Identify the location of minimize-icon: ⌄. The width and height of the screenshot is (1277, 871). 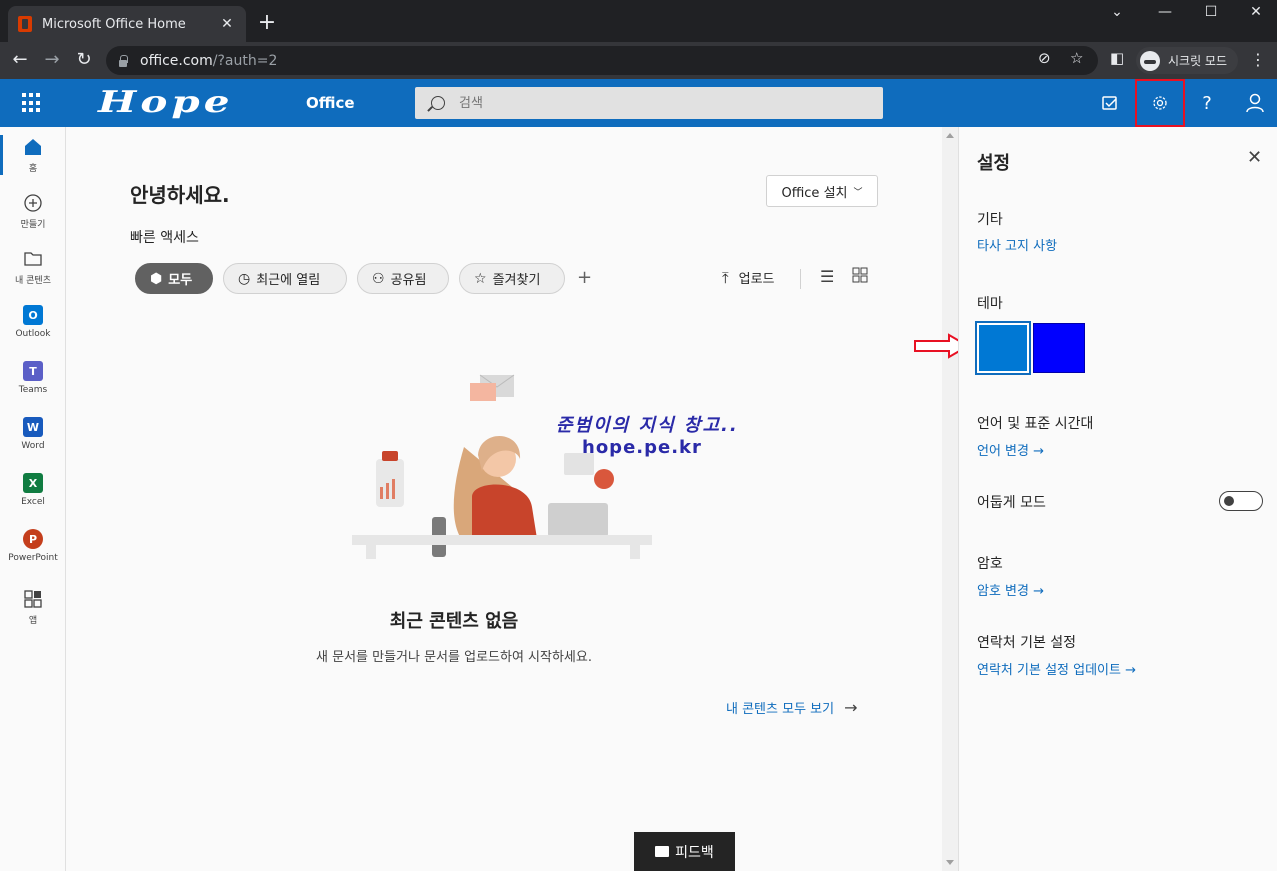
(1117, 12).